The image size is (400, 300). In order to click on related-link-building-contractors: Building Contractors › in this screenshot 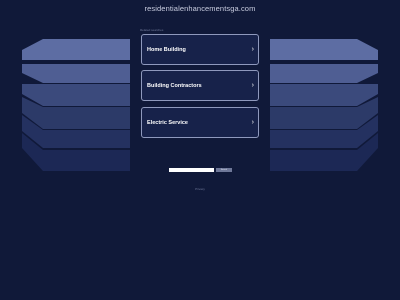, I will do `click(200, 85)`.